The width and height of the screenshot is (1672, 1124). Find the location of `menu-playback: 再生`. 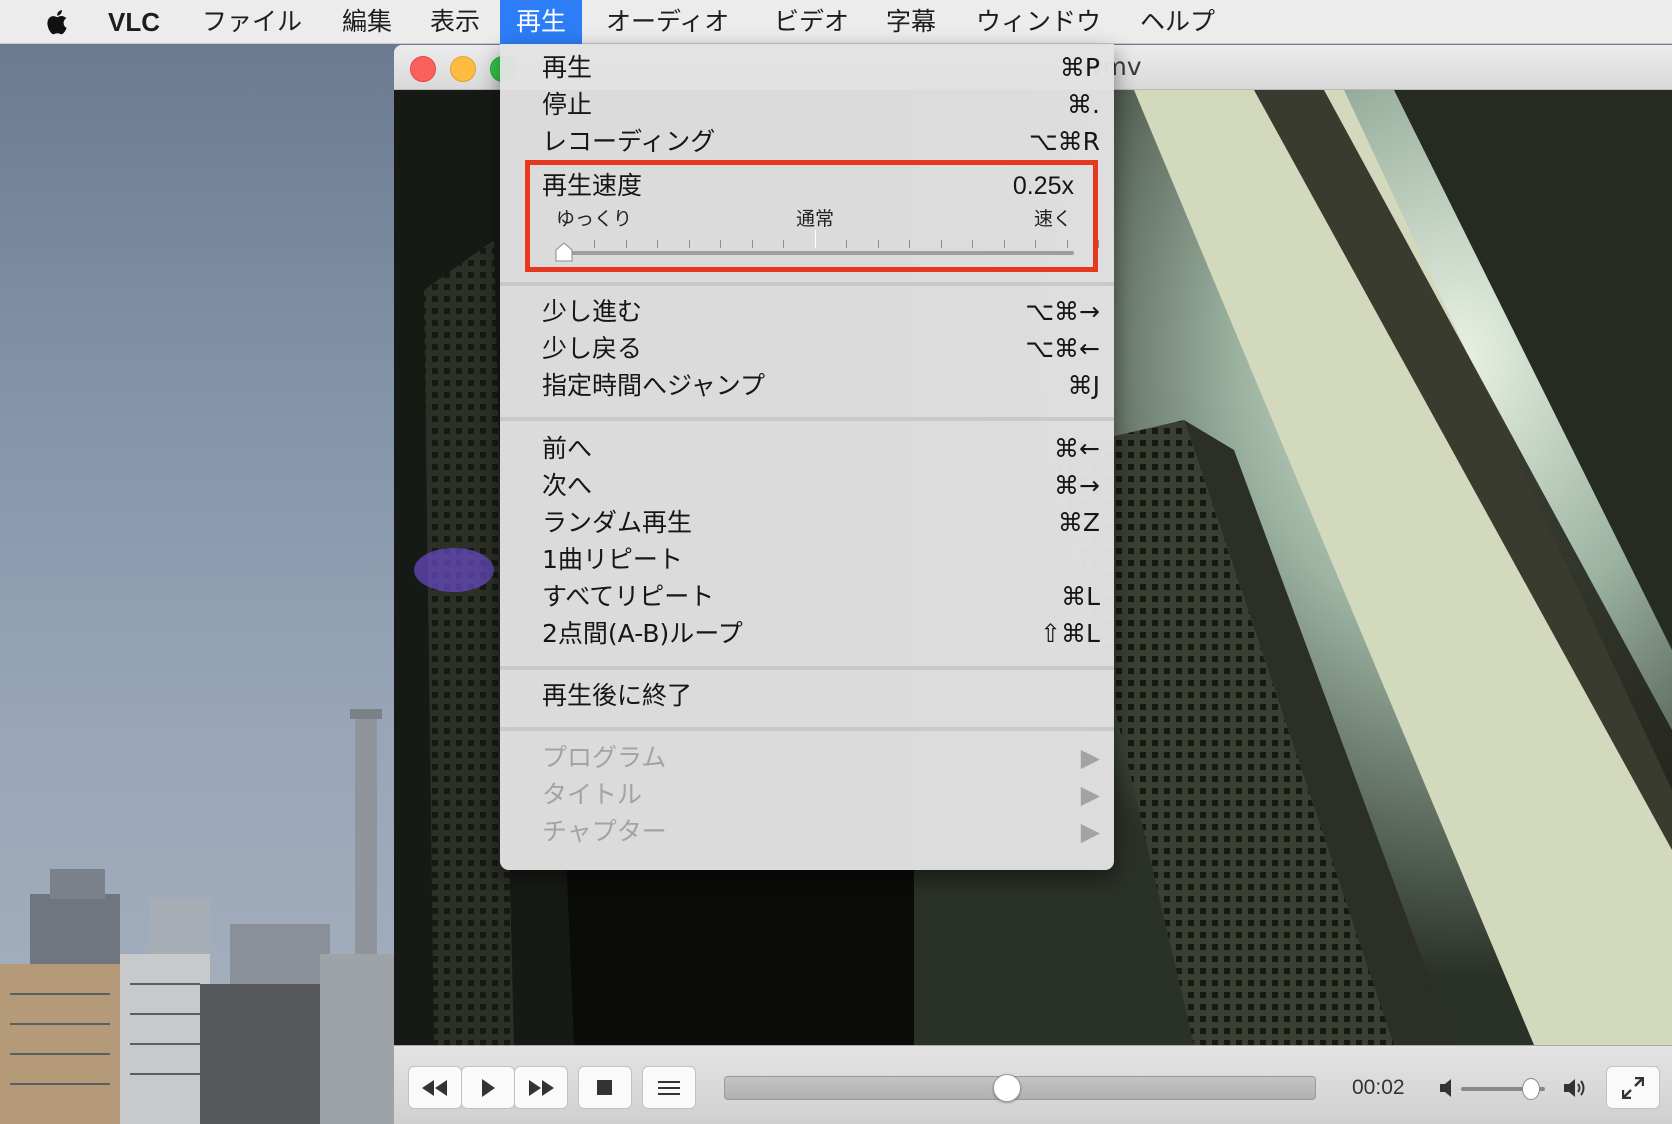

menu-playback: 再生 is located at coordinates (541, 22).